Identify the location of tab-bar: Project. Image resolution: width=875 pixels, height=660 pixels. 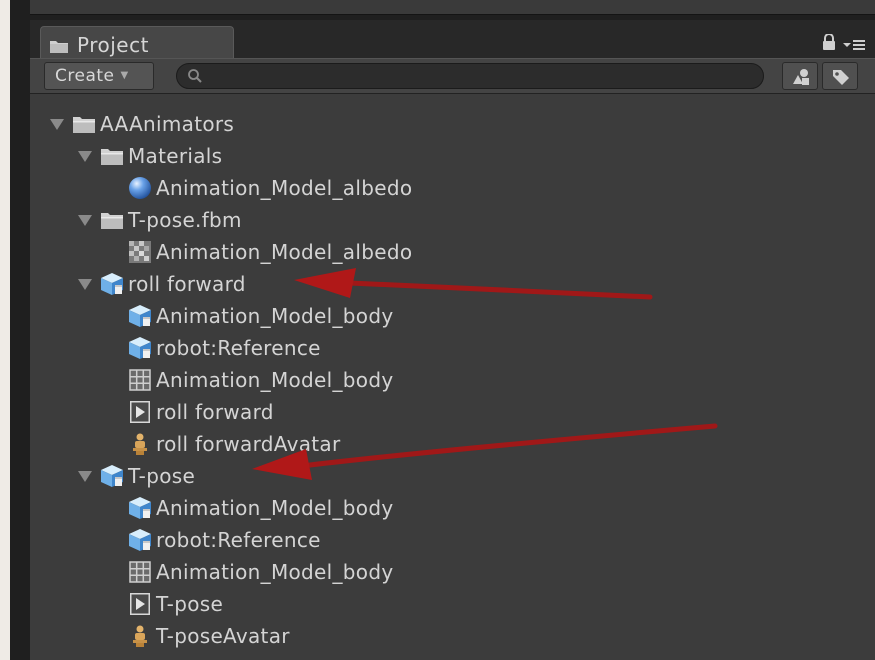
(452, 41).